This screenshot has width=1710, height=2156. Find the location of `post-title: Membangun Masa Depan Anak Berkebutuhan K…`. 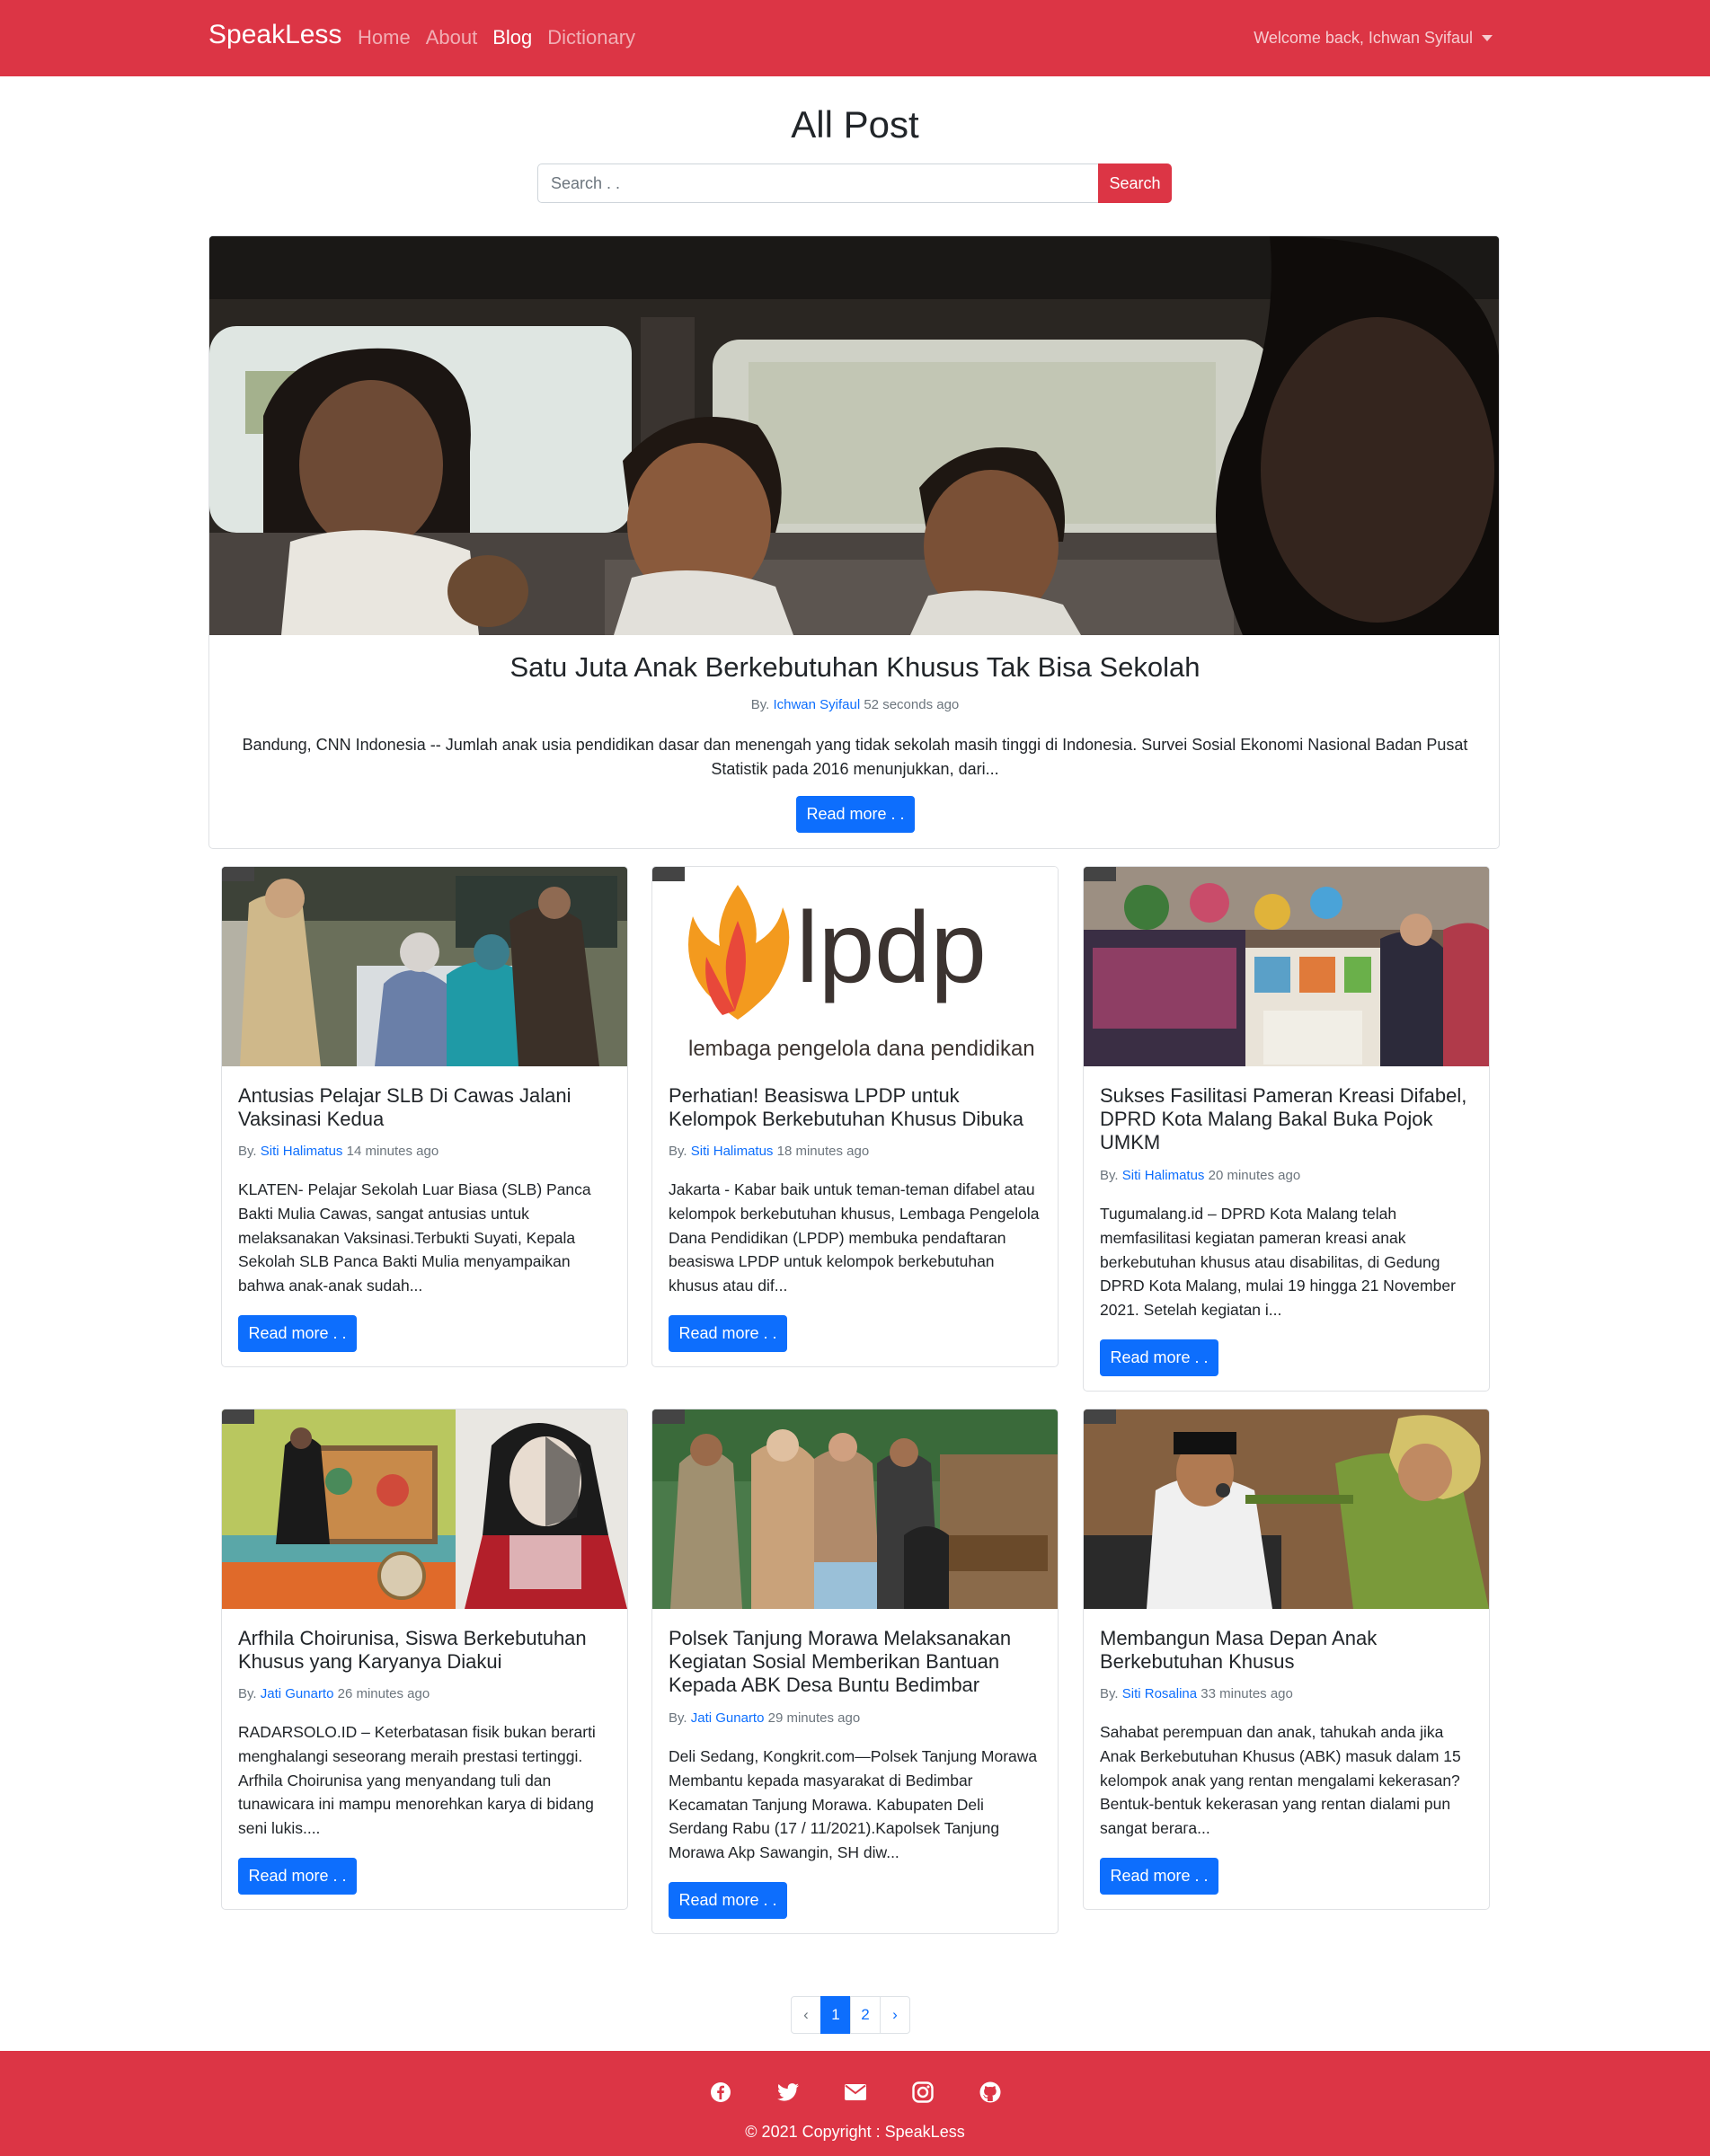

post-title: Membangun Masa Depan Anak Berkebutuhan K… is located at coordinates (1289, 1650).